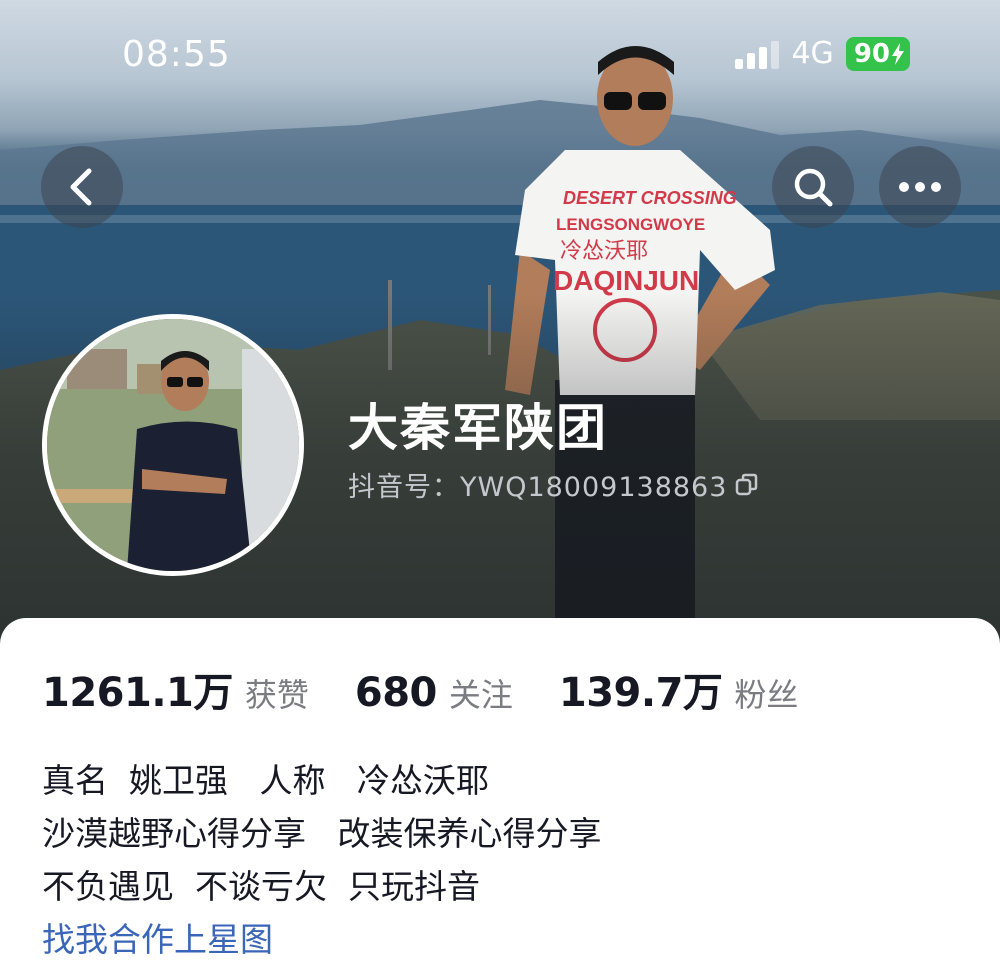  Describe the element at coordinates (898, 53) in the screenshot. I see `charging-bolt-icon` at that location.